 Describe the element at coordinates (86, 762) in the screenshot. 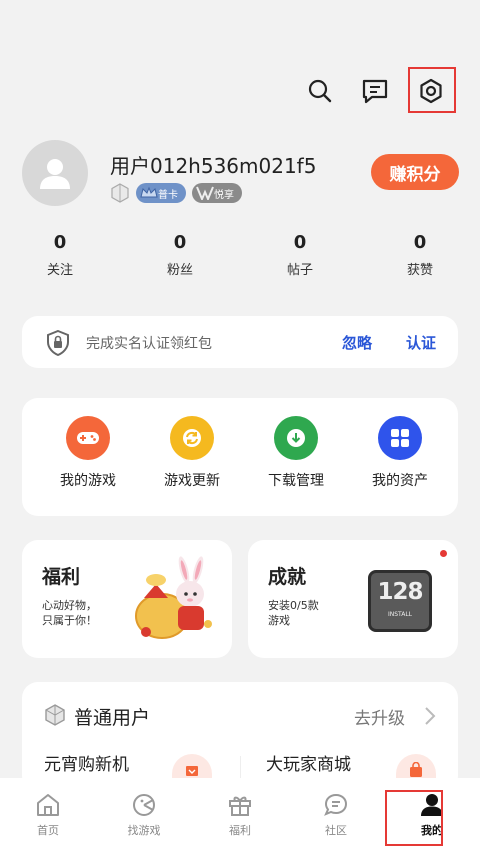

I see `member-item-1: 元宵购新机` at that location.